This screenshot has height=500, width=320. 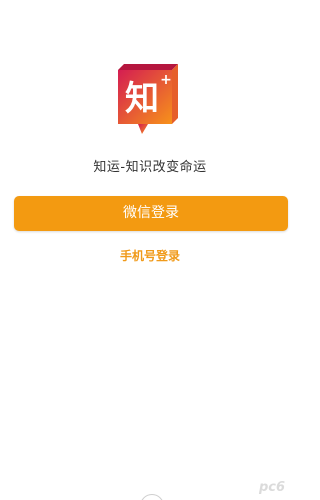 What do you see at coordinates (150, 167) in the screenshot?
I see `app-tagline: 知运-知识改变命运` at bounding box center [150, 167].